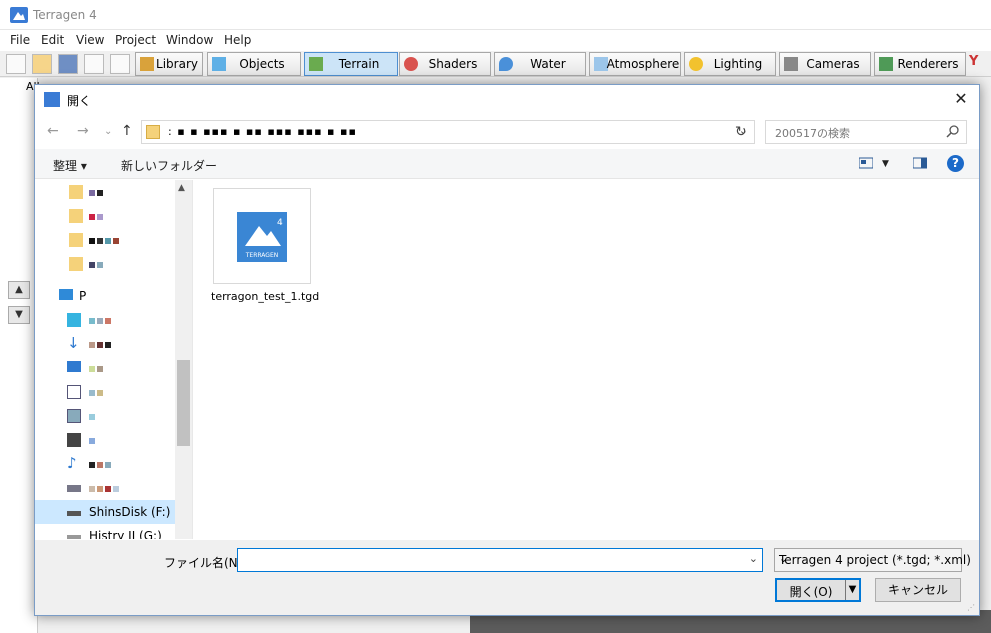  What do you see at coordinates (52, 99) in the screenshot?
I see `terragen-logo-icon` at bounding box center [52, 99].